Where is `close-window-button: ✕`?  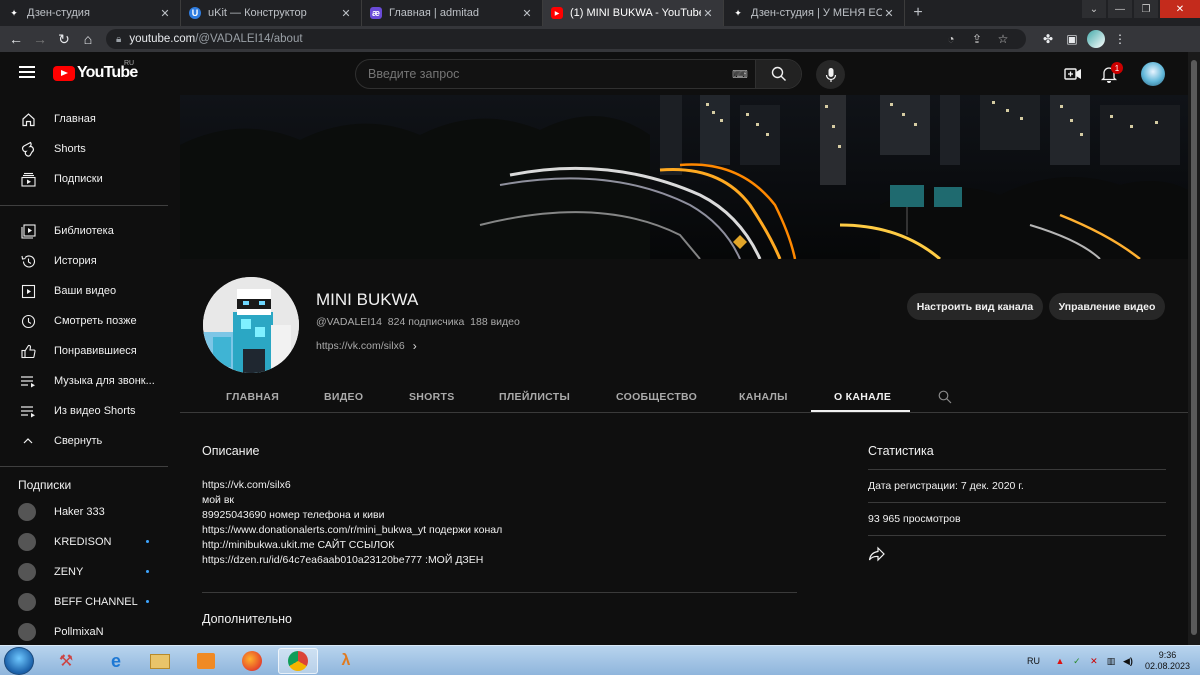 close-window-button: ✕ is located at coordinates (1180, 9).